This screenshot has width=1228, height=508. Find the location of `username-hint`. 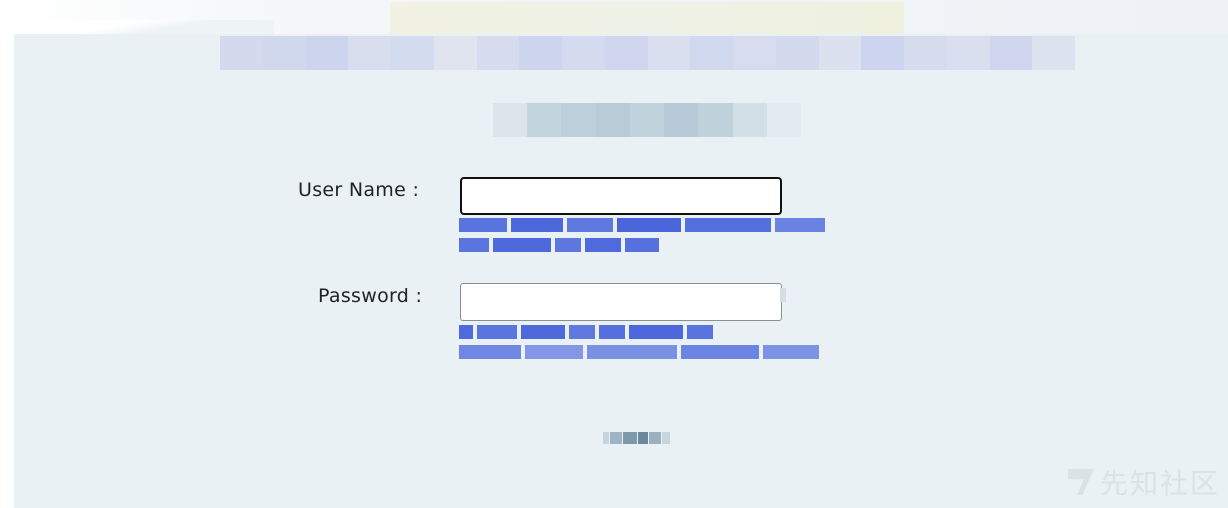

username-hint is located at coordinates (642, 235).